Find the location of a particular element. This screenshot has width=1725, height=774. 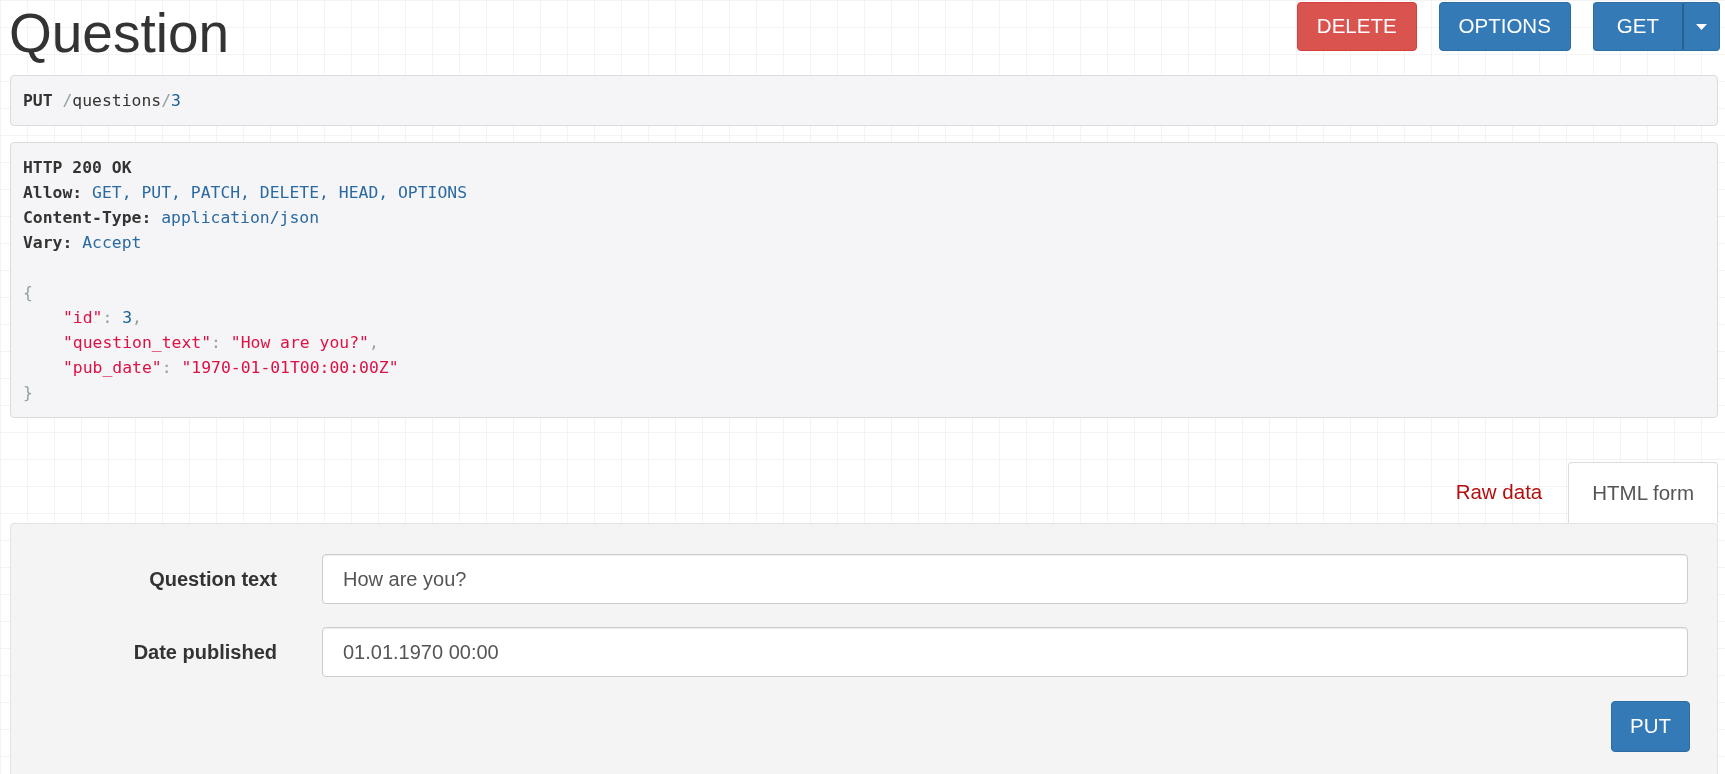

caret-icon is located at coordinates (1701, 26).